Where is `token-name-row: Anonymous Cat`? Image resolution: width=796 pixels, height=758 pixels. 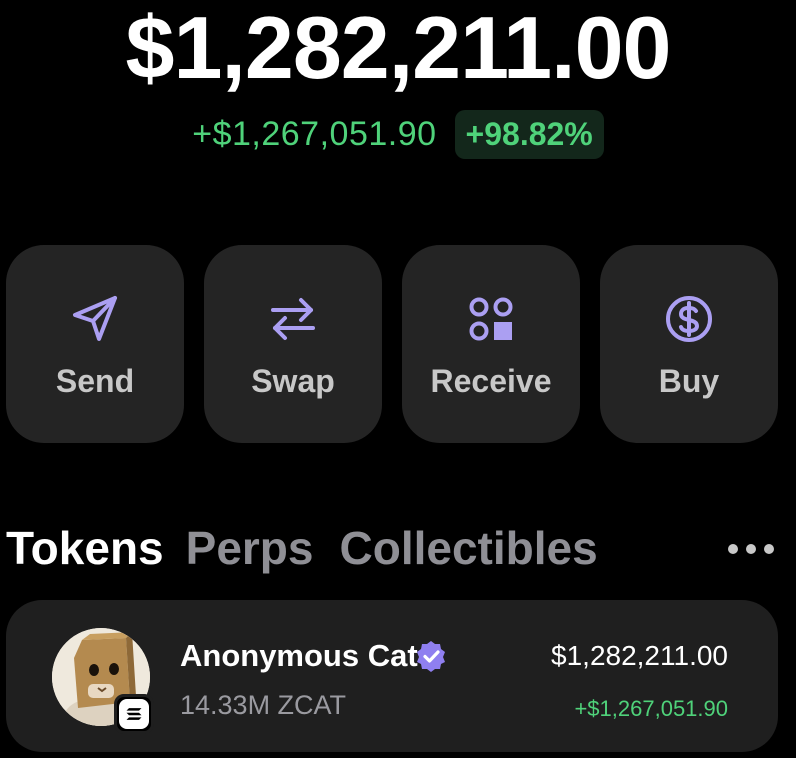 token-name-row: Anonymous Cat is located at coordinates (314, 656).